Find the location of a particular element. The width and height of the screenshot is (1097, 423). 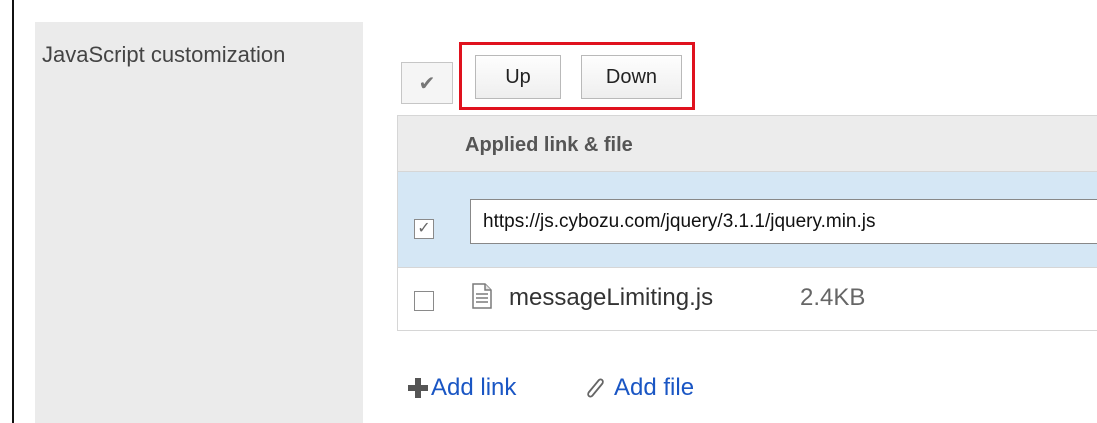

paperclip-icon is located at coordinates (595, 388).